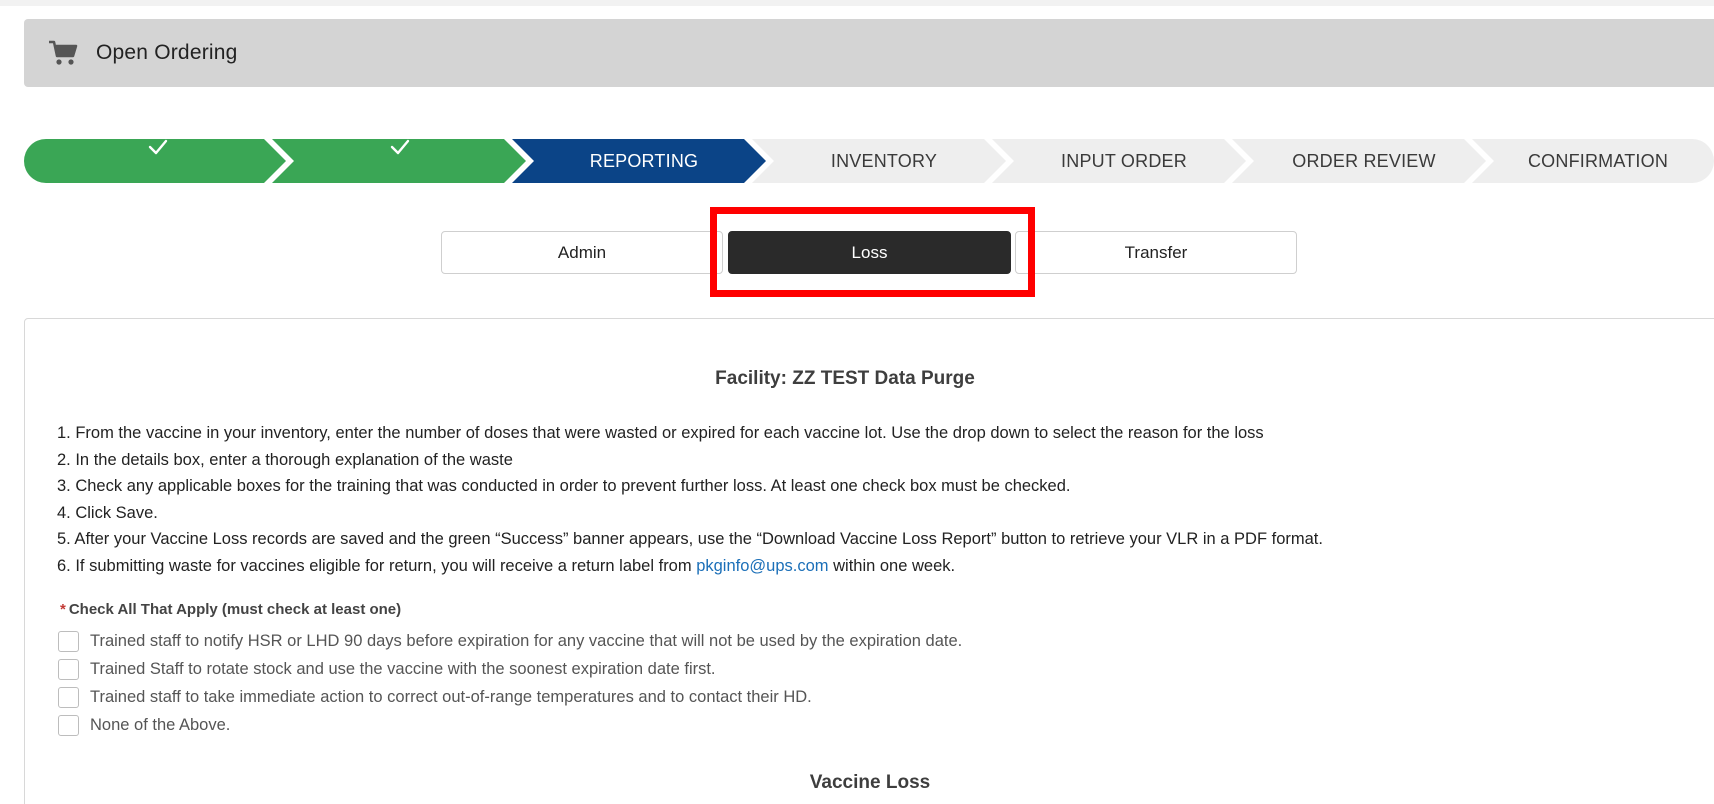 Image resolution: width=1714 pixels, height=804 pixels. What do you see at coordinates (107, 512) in the screenshot?
I see `instruction-4: 4. Click Save.` at bounding box center [107, 512].